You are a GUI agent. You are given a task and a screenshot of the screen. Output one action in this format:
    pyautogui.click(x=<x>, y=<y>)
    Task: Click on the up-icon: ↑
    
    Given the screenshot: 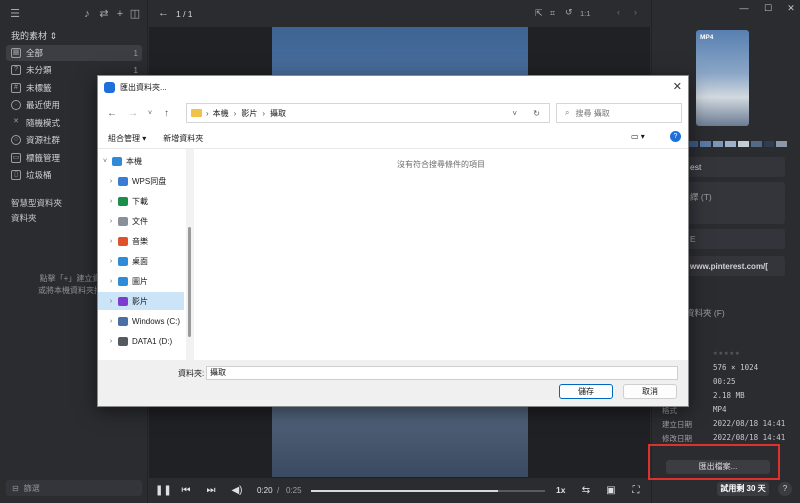 What is the action you would take?
    pyautogui.click(x=166, y=113)
    